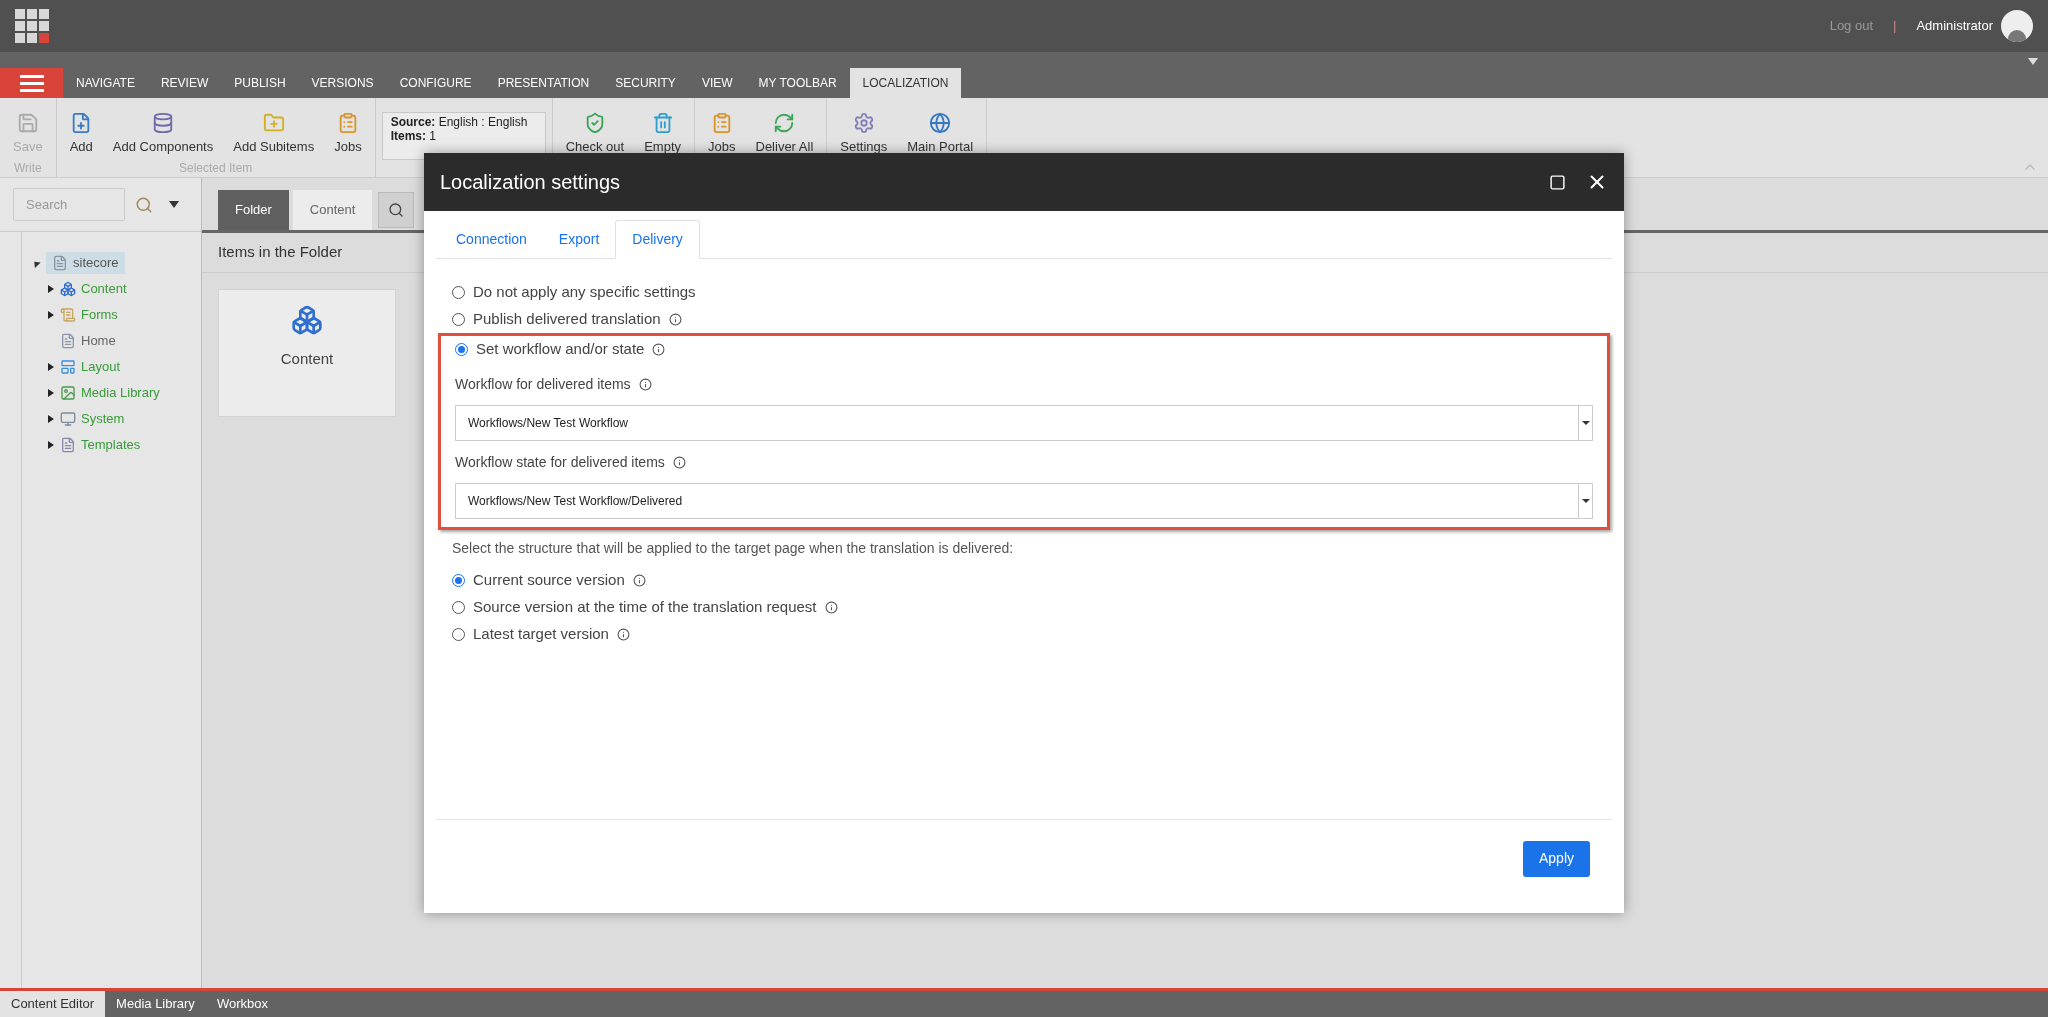  What do you see at coordinates (27, 168) in the screenshot?
I see `group-label: Write` at bounding box center [27, 168].